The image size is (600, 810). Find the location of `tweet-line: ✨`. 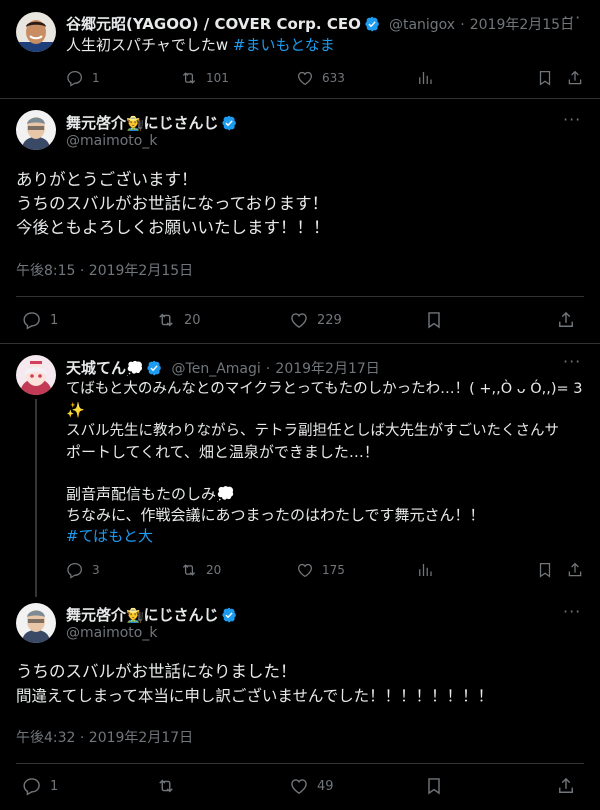

tweet-line: ✨ is located at coordinates (75, 410).